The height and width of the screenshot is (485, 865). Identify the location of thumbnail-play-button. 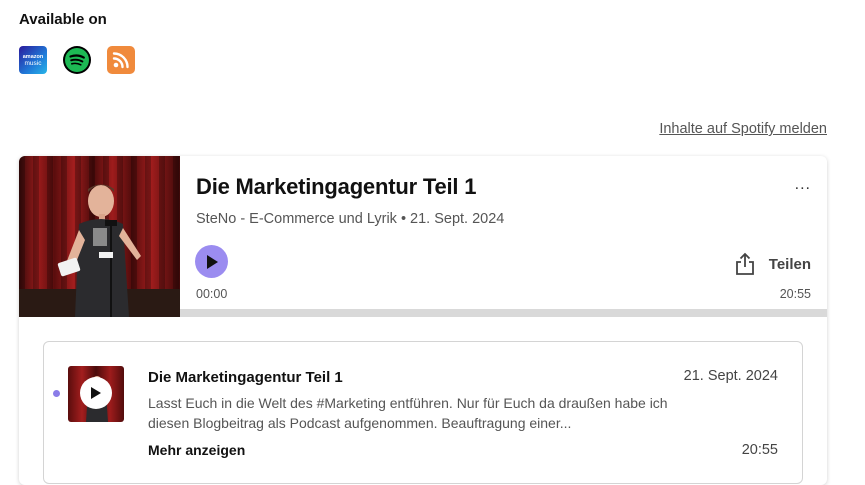
(96, 393).